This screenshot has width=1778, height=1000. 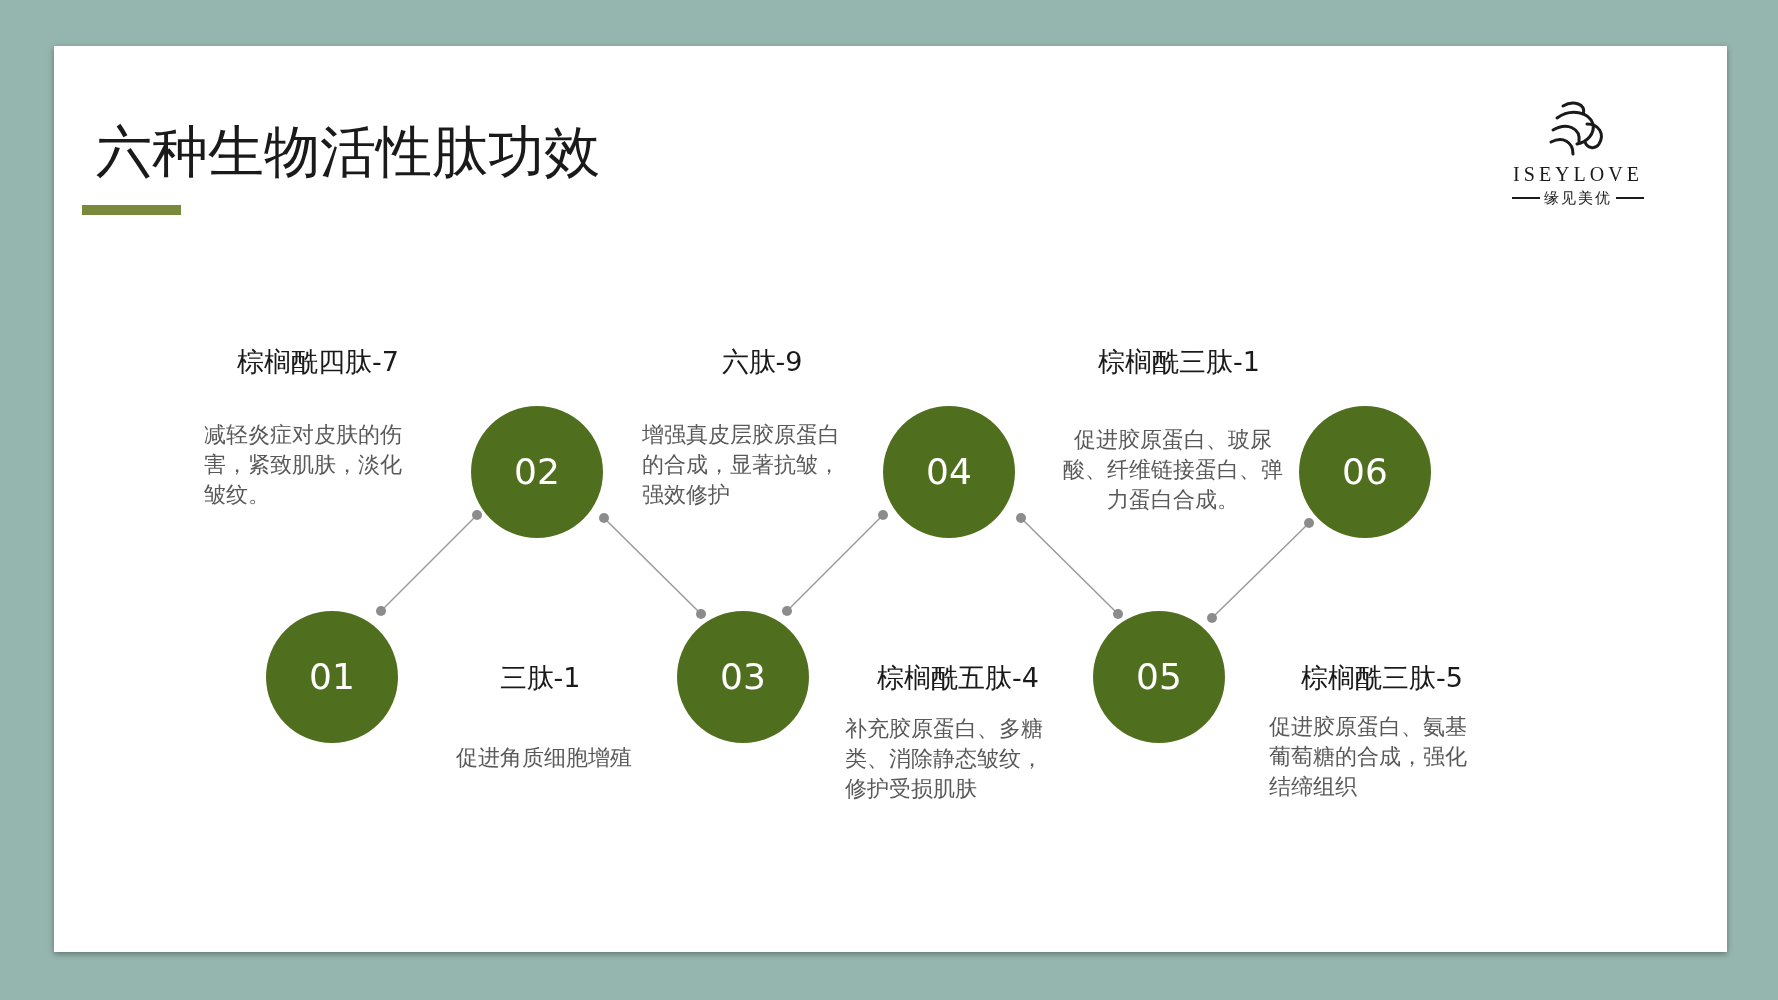 I want to click on step-title: 棕榈酰三肽-1, so click(x=1179, y=361).